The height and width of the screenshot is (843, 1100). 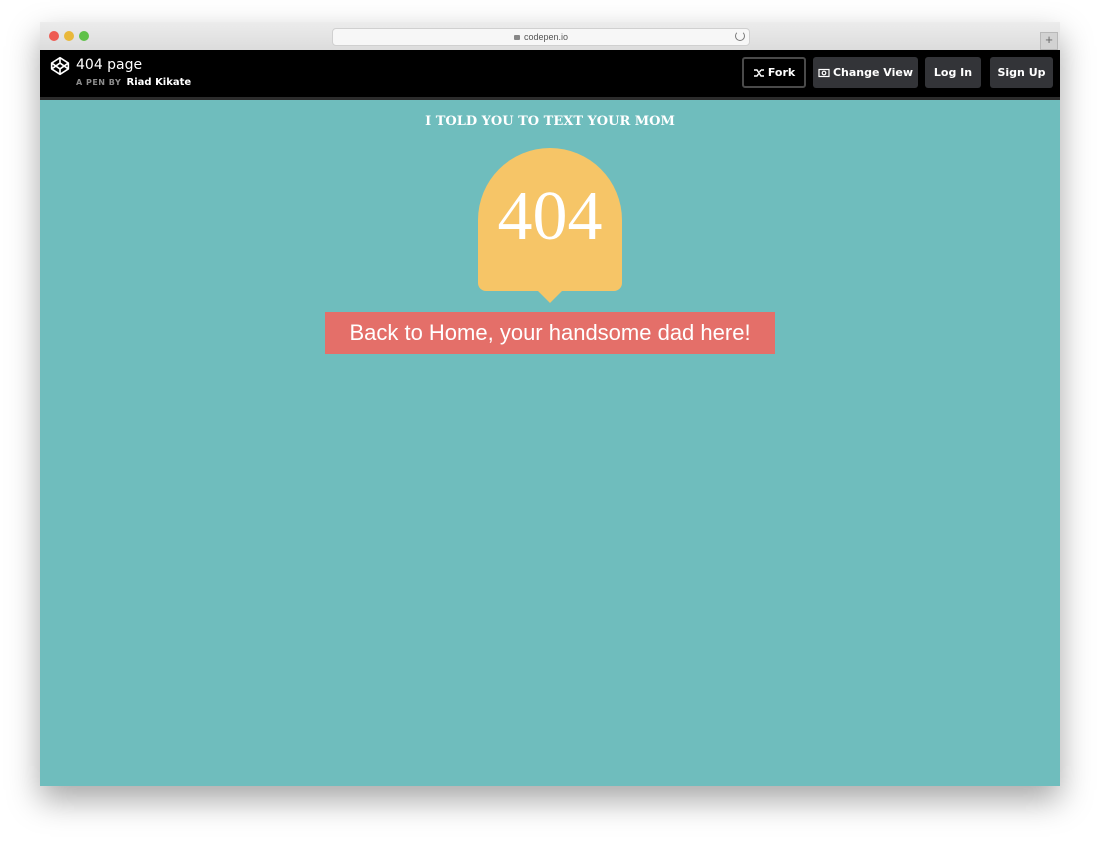 What do you see at coordinates (740, 36) in the screenshot?
I see `reload-icon` at bounding box center [740, 36].